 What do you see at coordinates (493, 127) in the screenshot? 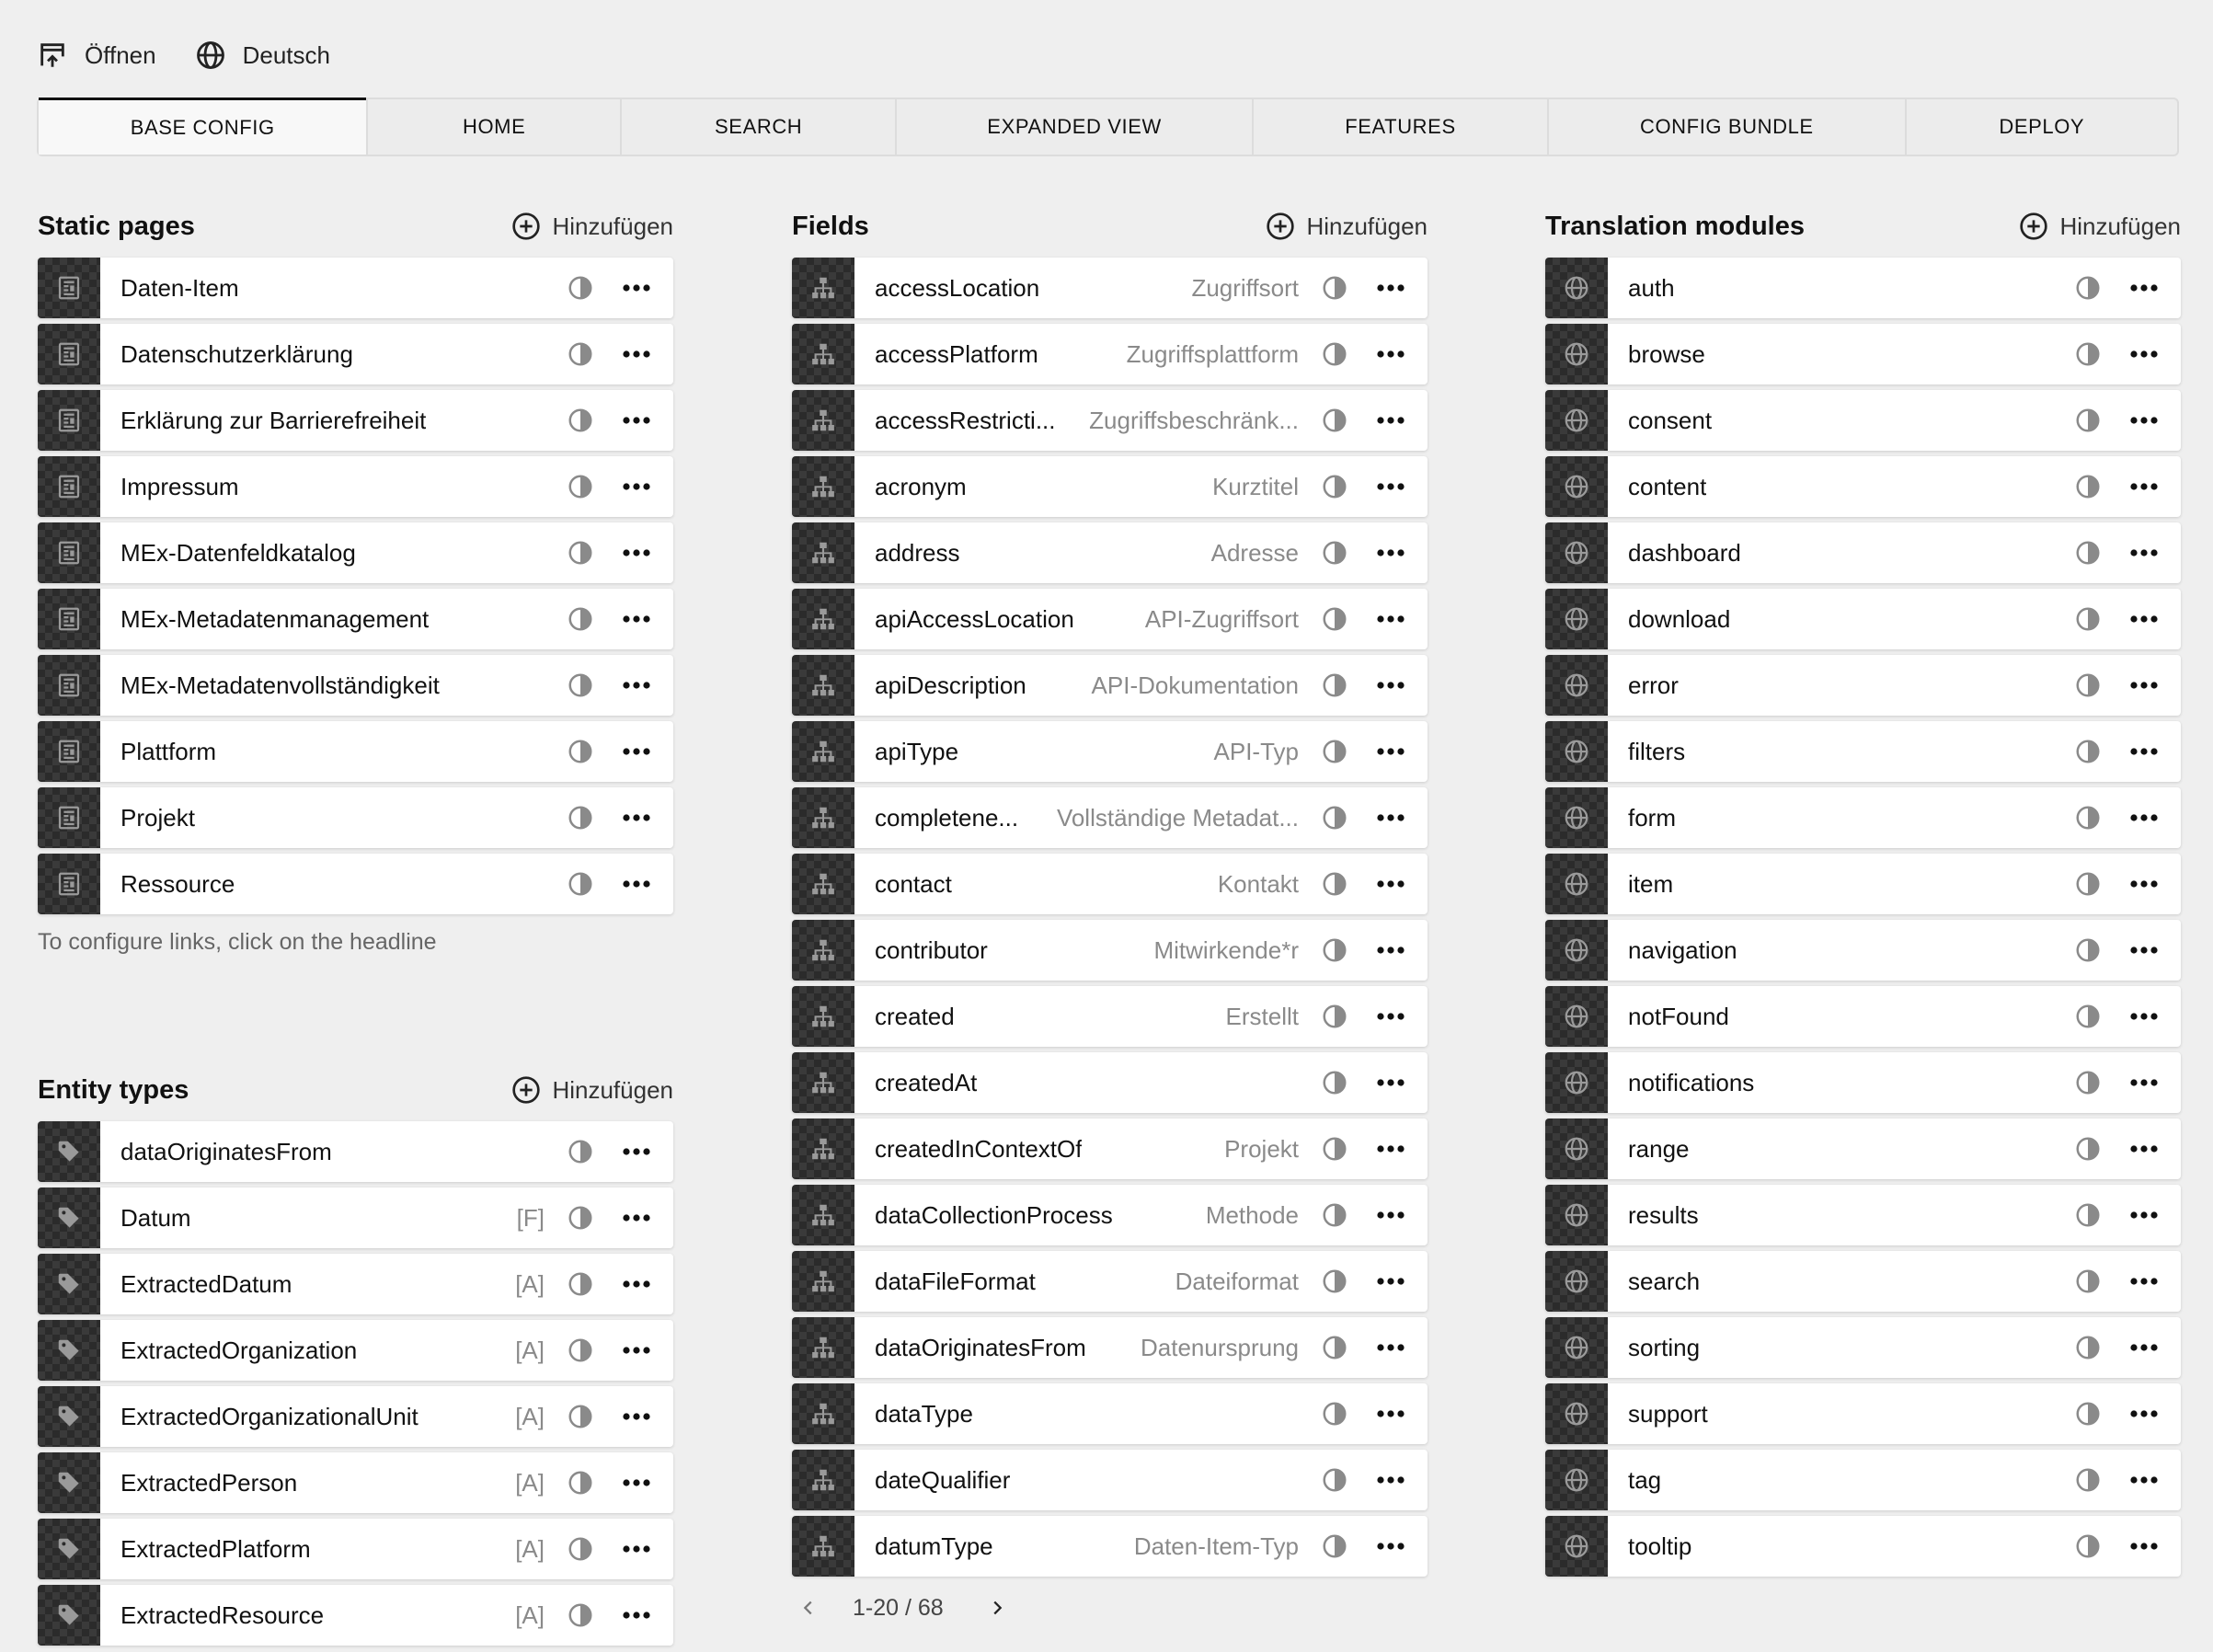
I see `tab-home: HOME` at bounding box center [493, 127].